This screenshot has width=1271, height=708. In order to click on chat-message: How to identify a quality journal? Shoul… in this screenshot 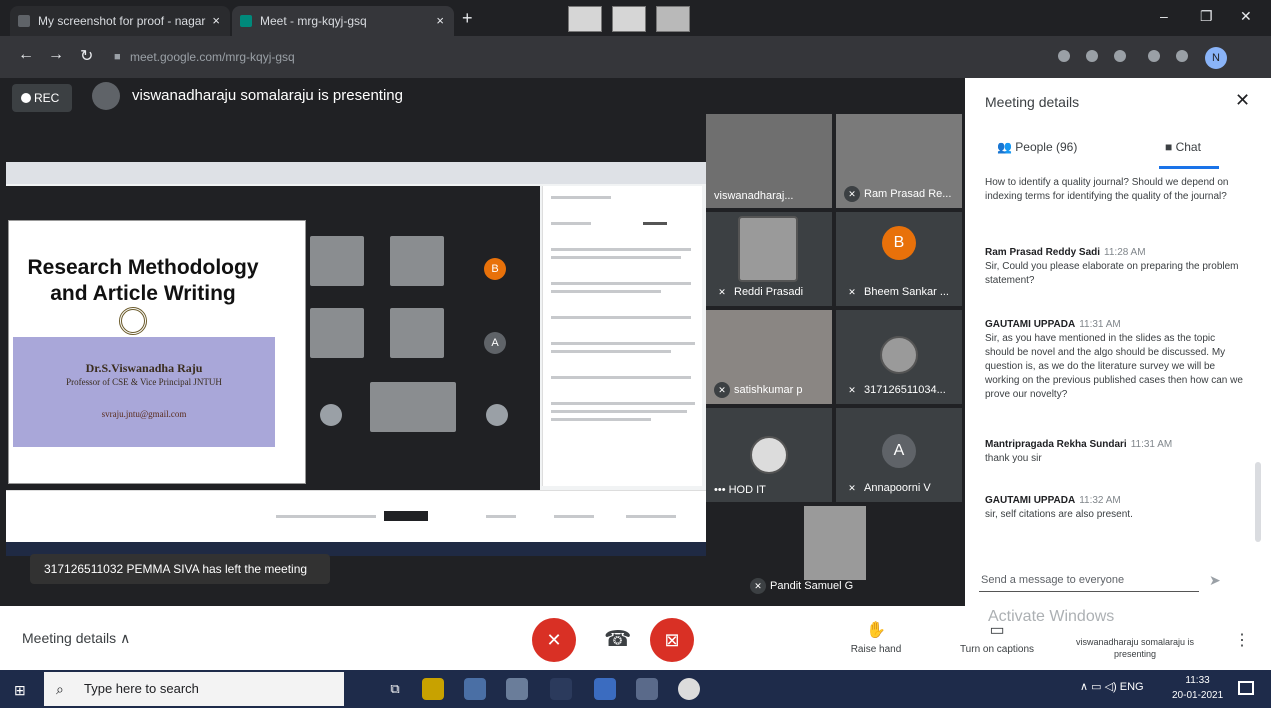, I will do `click(1116, 190)`.